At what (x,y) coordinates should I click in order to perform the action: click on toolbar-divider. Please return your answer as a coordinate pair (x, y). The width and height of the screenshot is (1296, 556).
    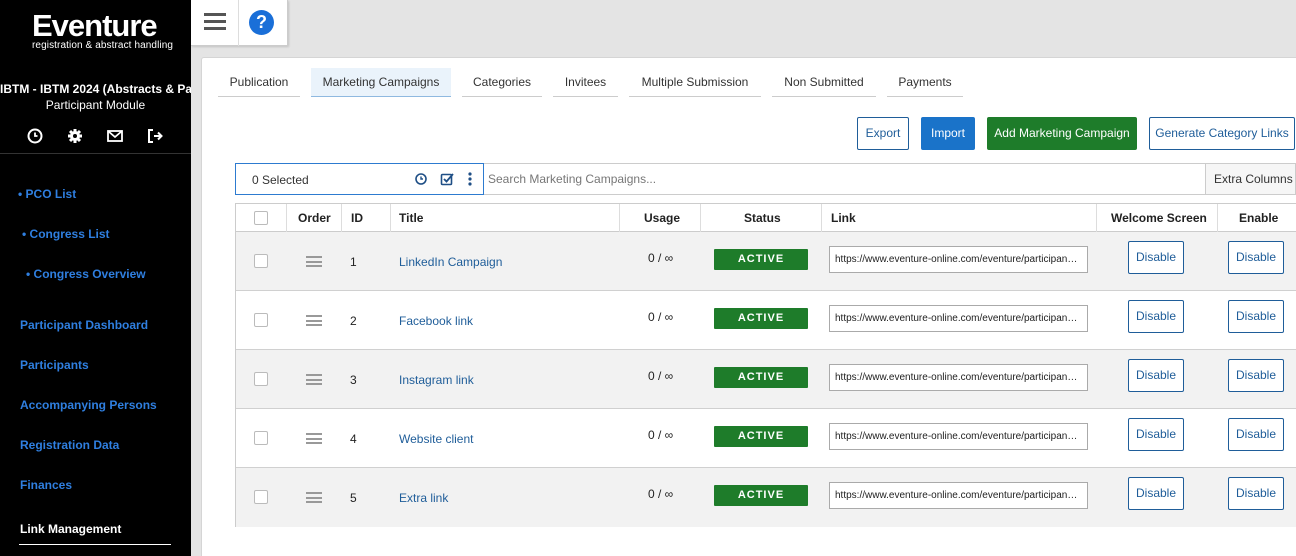
    Looking at the image, I should click on (238, 23).